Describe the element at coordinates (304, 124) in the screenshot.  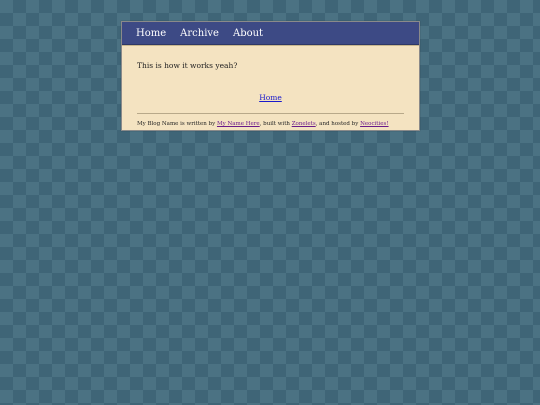
I see `zonelets-link: Zonelets` at that location.